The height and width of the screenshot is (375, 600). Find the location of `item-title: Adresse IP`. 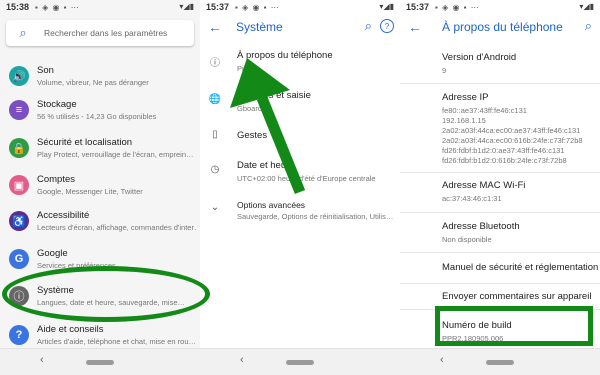

item-title: Adresse IP is located at coordinates (465, 97).